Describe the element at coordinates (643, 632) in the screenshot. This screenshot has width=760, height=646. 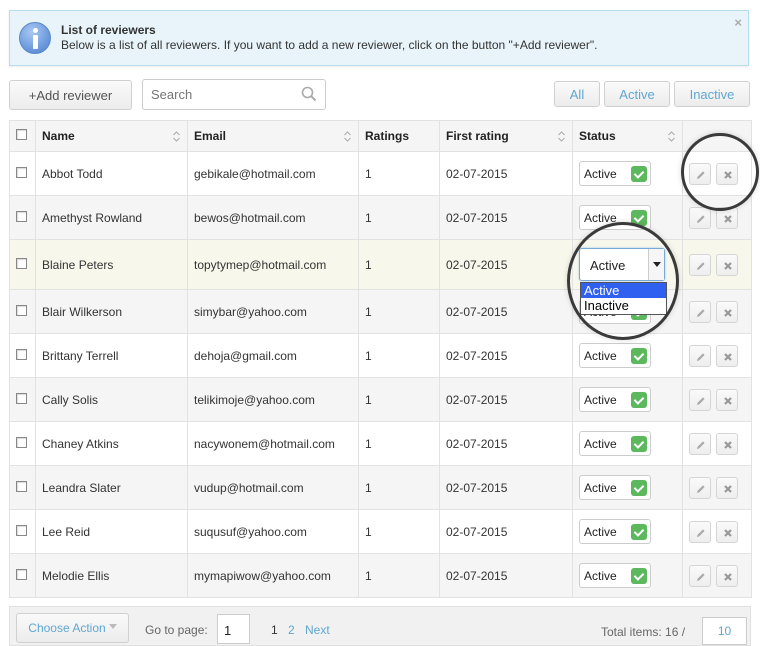
I see `total-items-label: Total items: 16 /` at that location.